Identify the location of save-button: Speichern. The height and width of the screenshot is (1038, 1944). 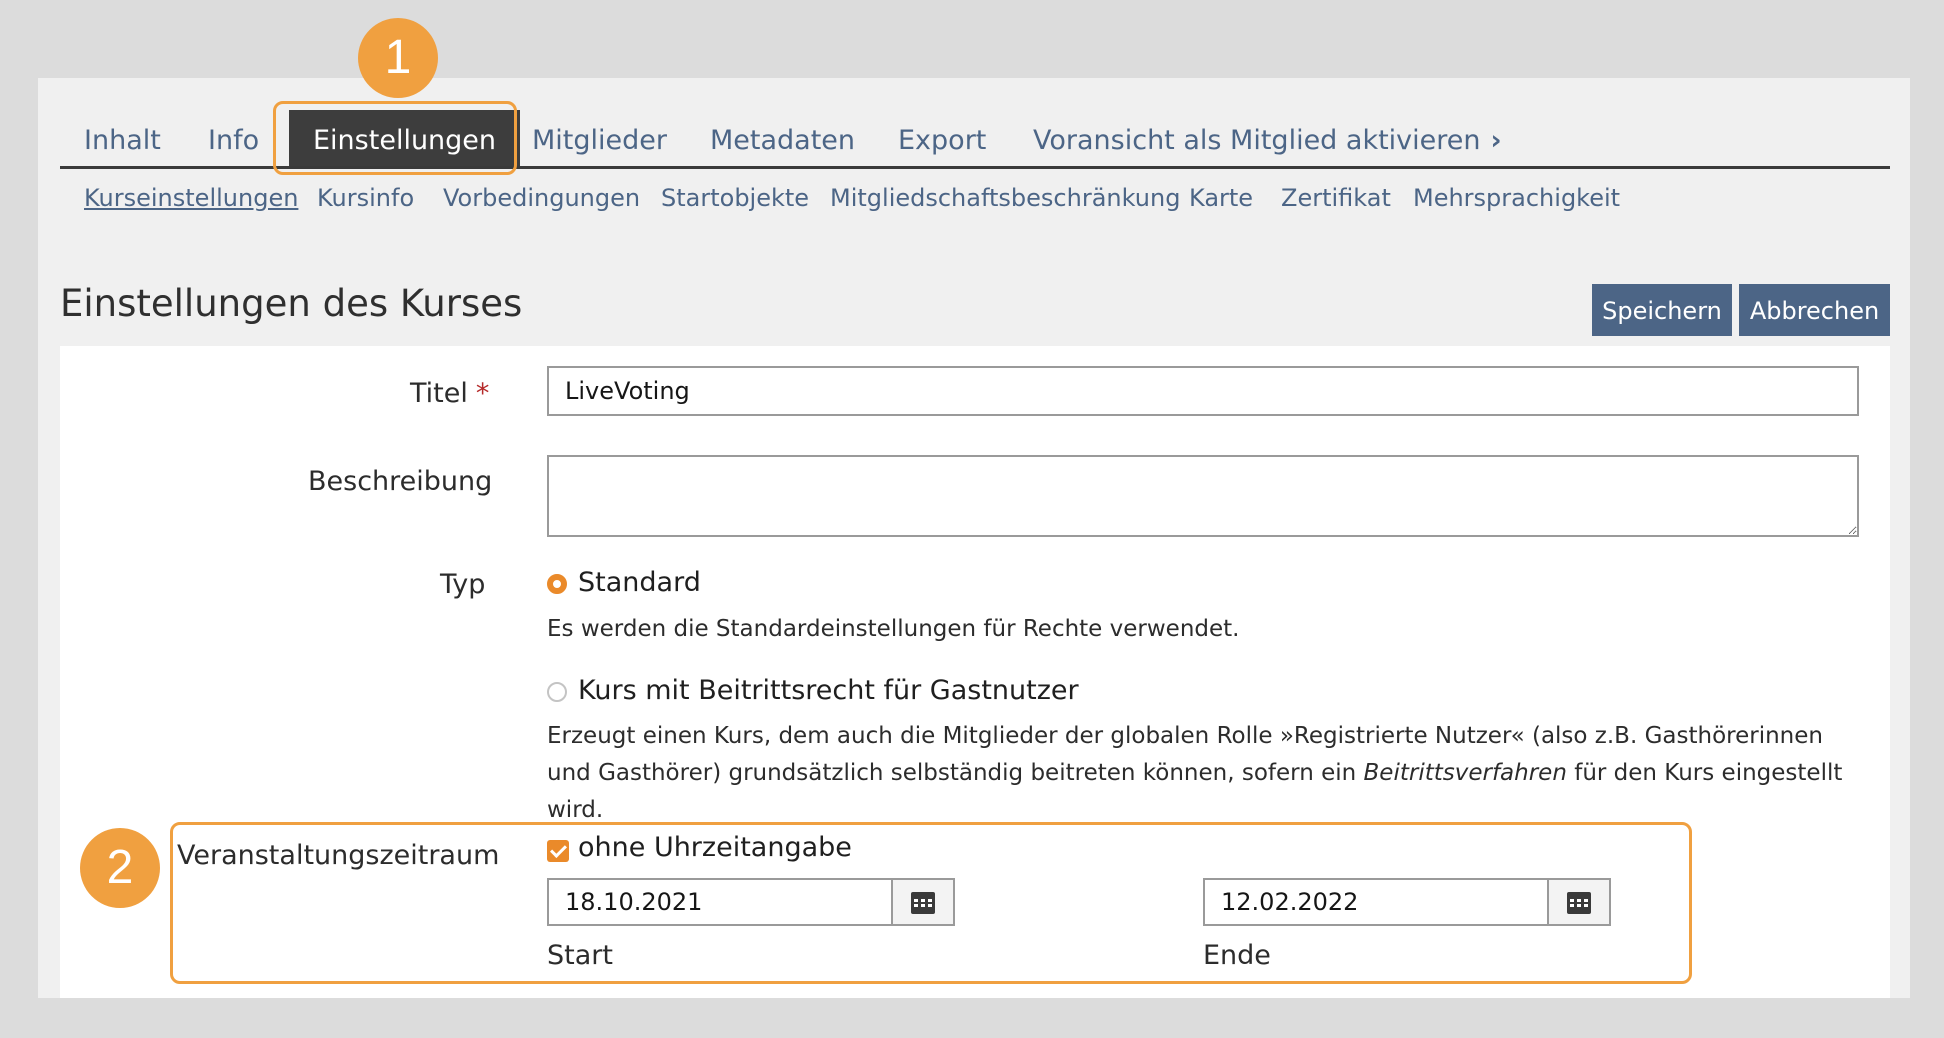
(1662, 310).